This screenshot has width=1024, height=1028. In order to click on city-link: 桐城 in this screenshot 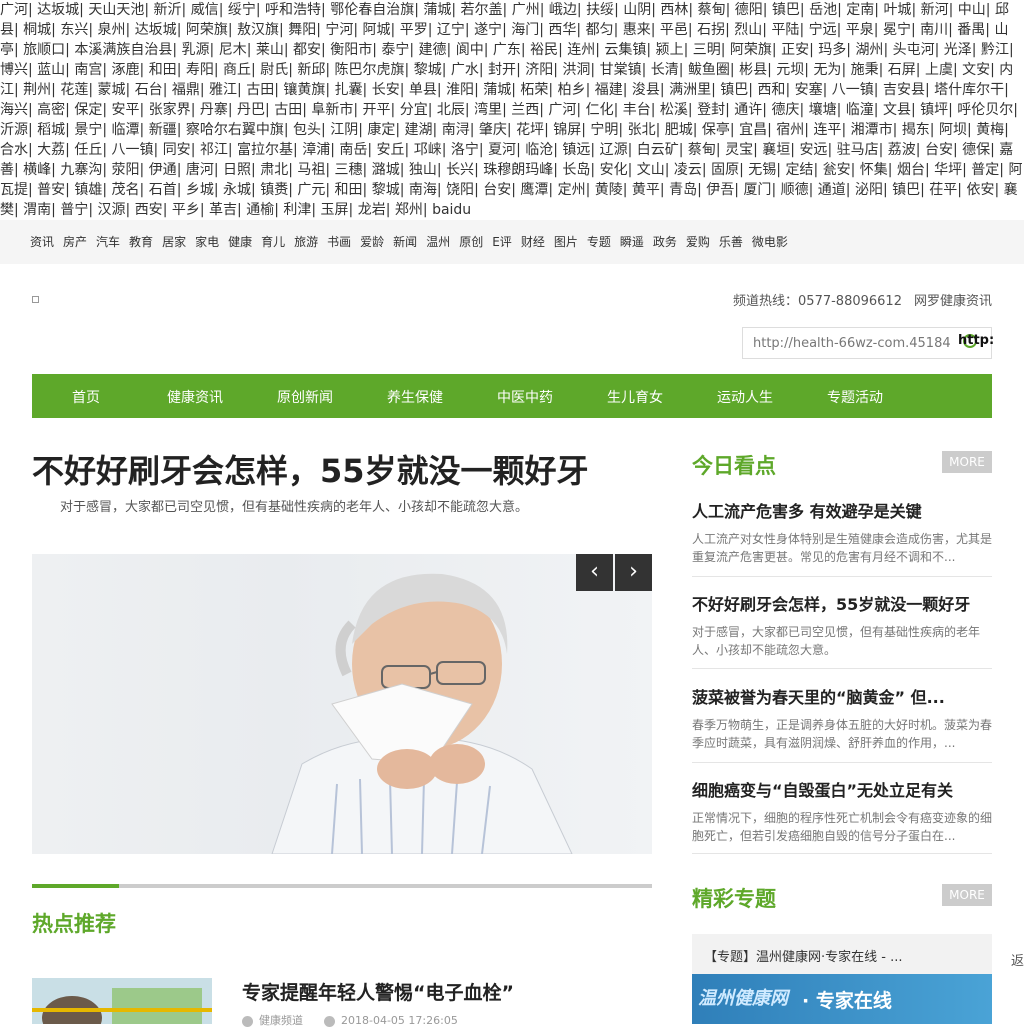, I will do `click(37, 30)`.